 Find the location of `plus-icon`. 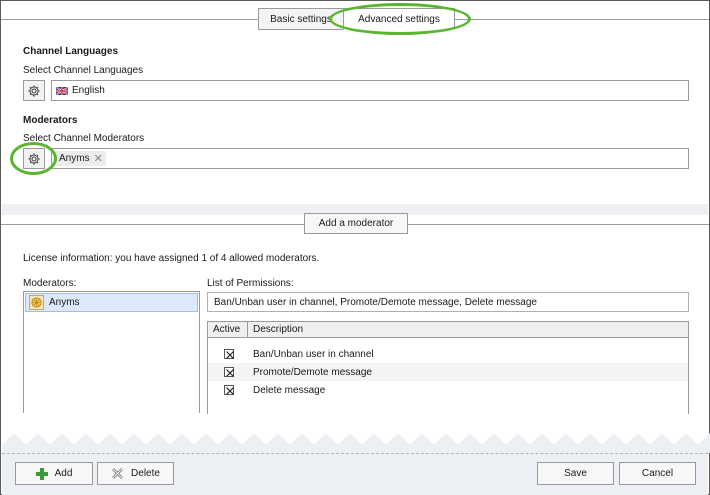

plus-icon is located at coordinates (41, 473).